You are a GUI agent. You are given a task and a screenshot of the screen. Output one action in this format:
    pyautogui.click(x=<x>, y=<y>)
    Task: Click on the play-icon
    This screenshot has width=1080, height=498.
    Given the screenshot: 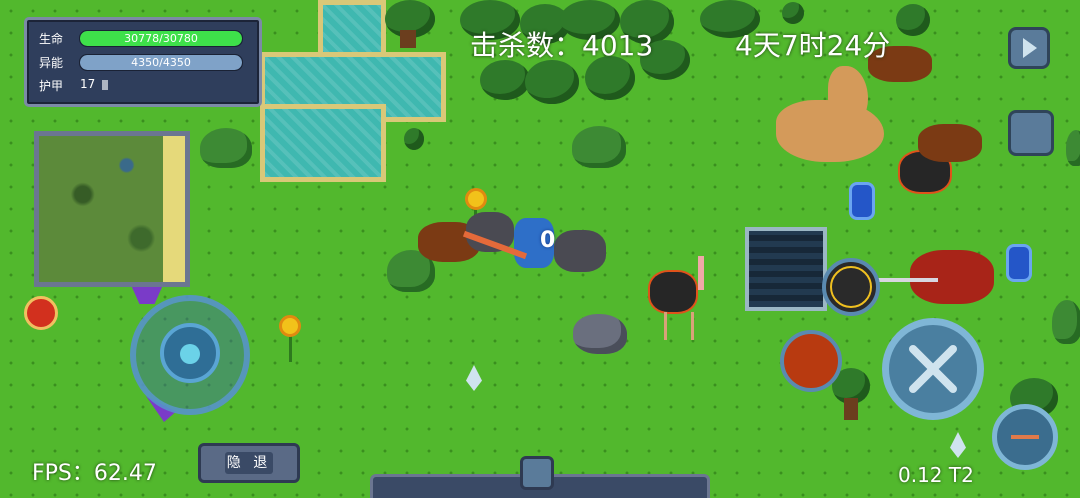 What is the action you would take?
    pyautogui.click(x=1029, y=48)
    